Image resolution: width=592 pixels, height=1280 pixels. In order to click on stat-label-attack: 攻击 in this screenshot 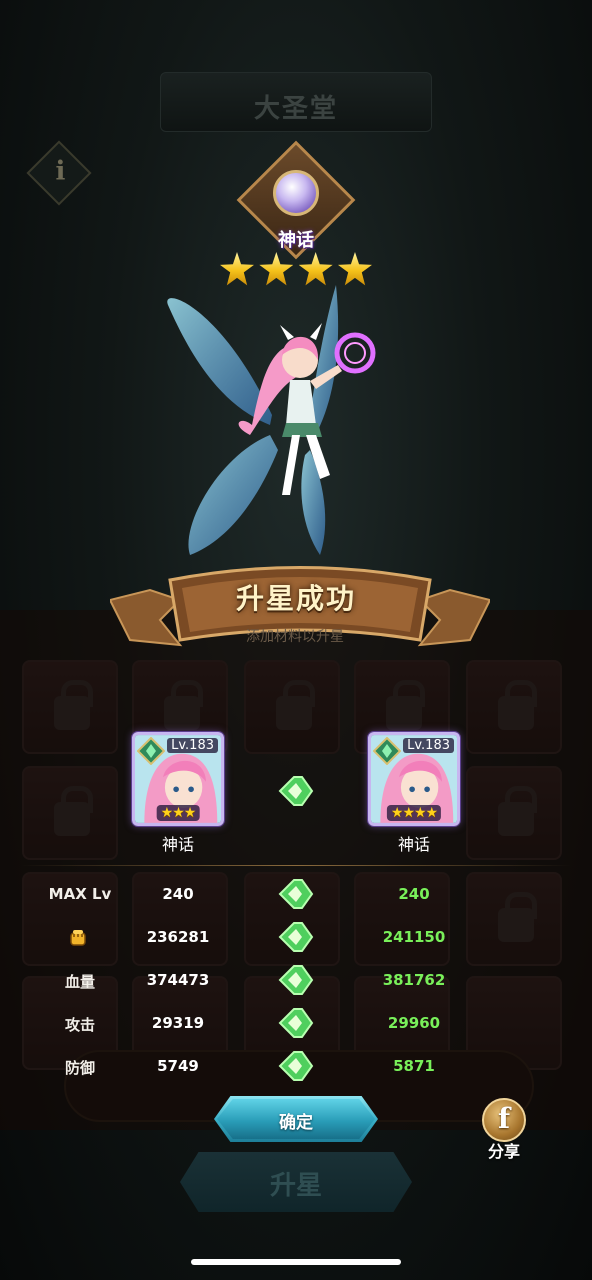, I will do `click(79, 1025)`.